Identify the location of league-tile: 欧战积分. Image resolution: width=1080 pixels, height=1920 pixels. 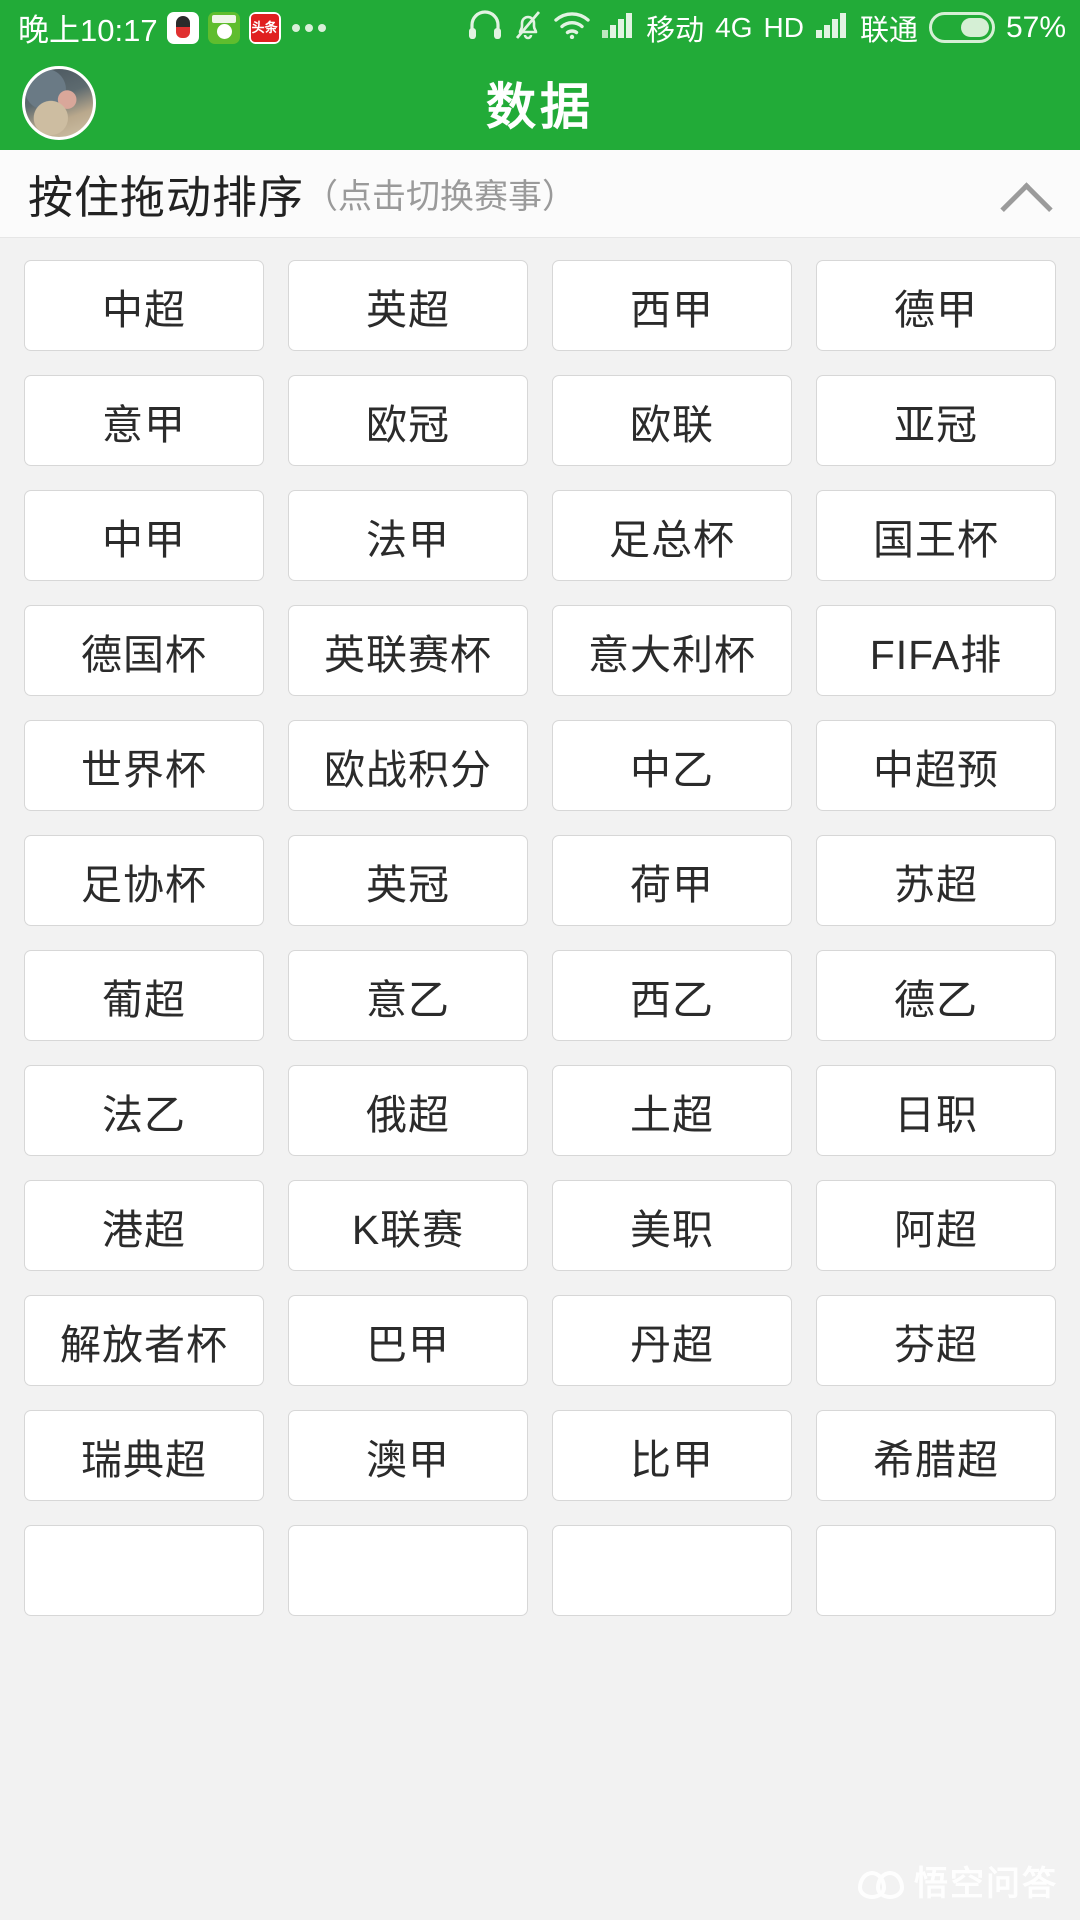
(408, 765).